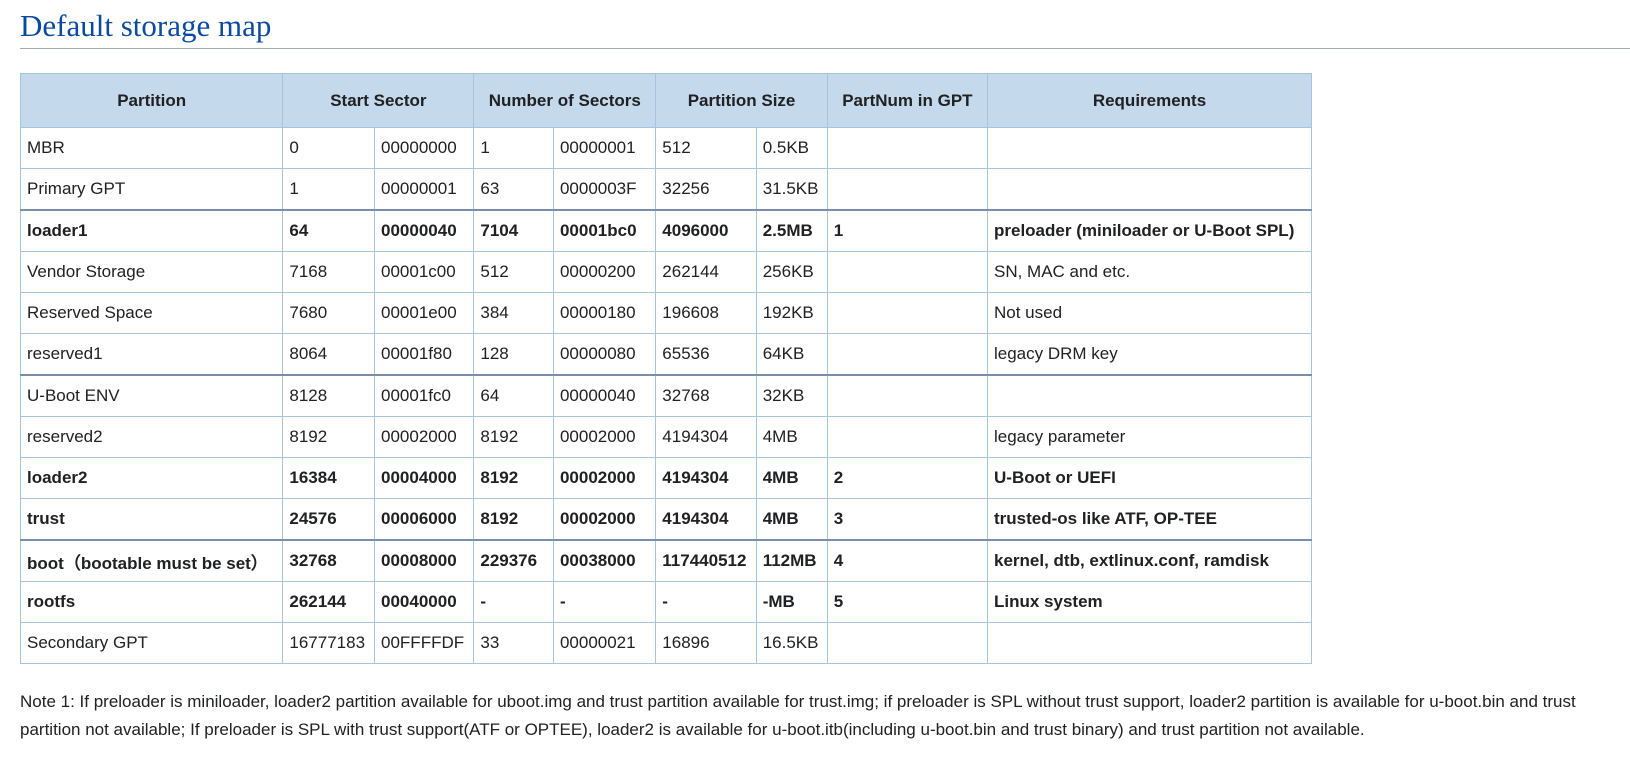 Image resolution: width=1630 pixels, height=758 pixels. What do you see at coordinates (907, 602) in the screenshot?
I see `partnum-cell: 5` at bounding box center [907, 602].